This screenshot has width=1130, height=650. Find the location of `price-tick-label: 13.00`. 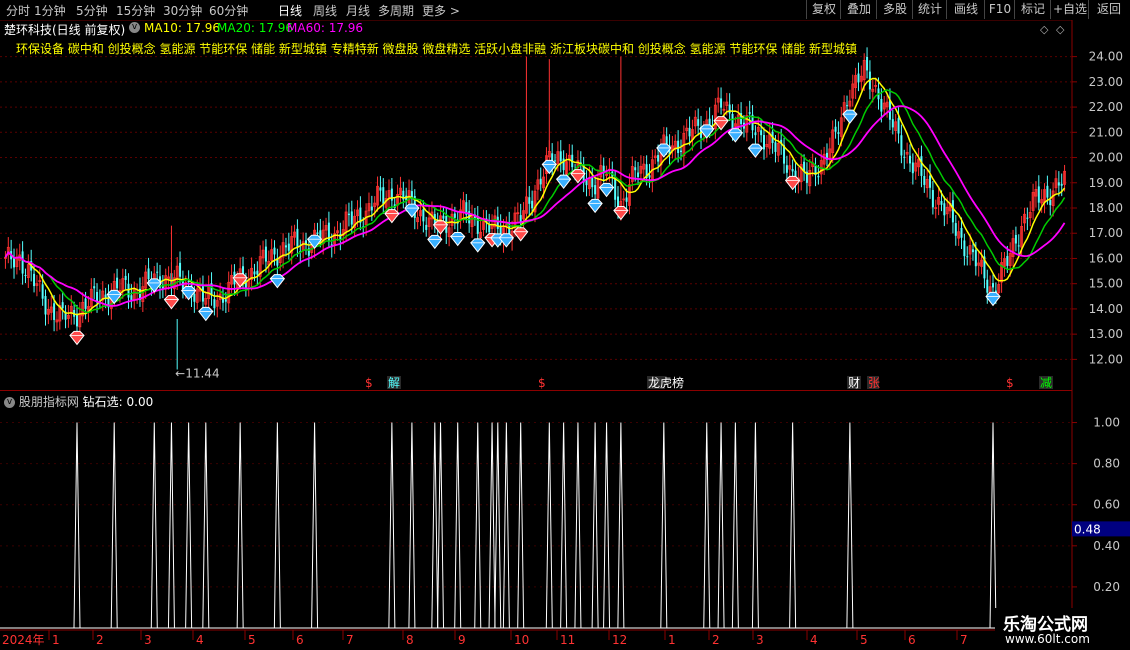

price-tick-label: 13.00 is located at coordinates (1106, 334).